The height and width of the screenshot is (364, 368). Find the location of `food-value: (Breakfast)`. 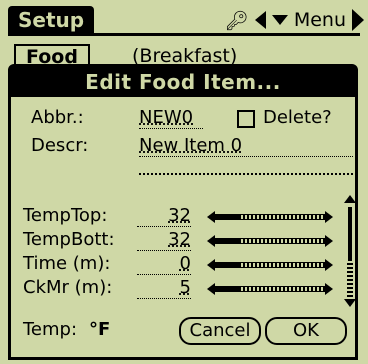

food-value: (Breakfast) is located at coordinates (185, 55).